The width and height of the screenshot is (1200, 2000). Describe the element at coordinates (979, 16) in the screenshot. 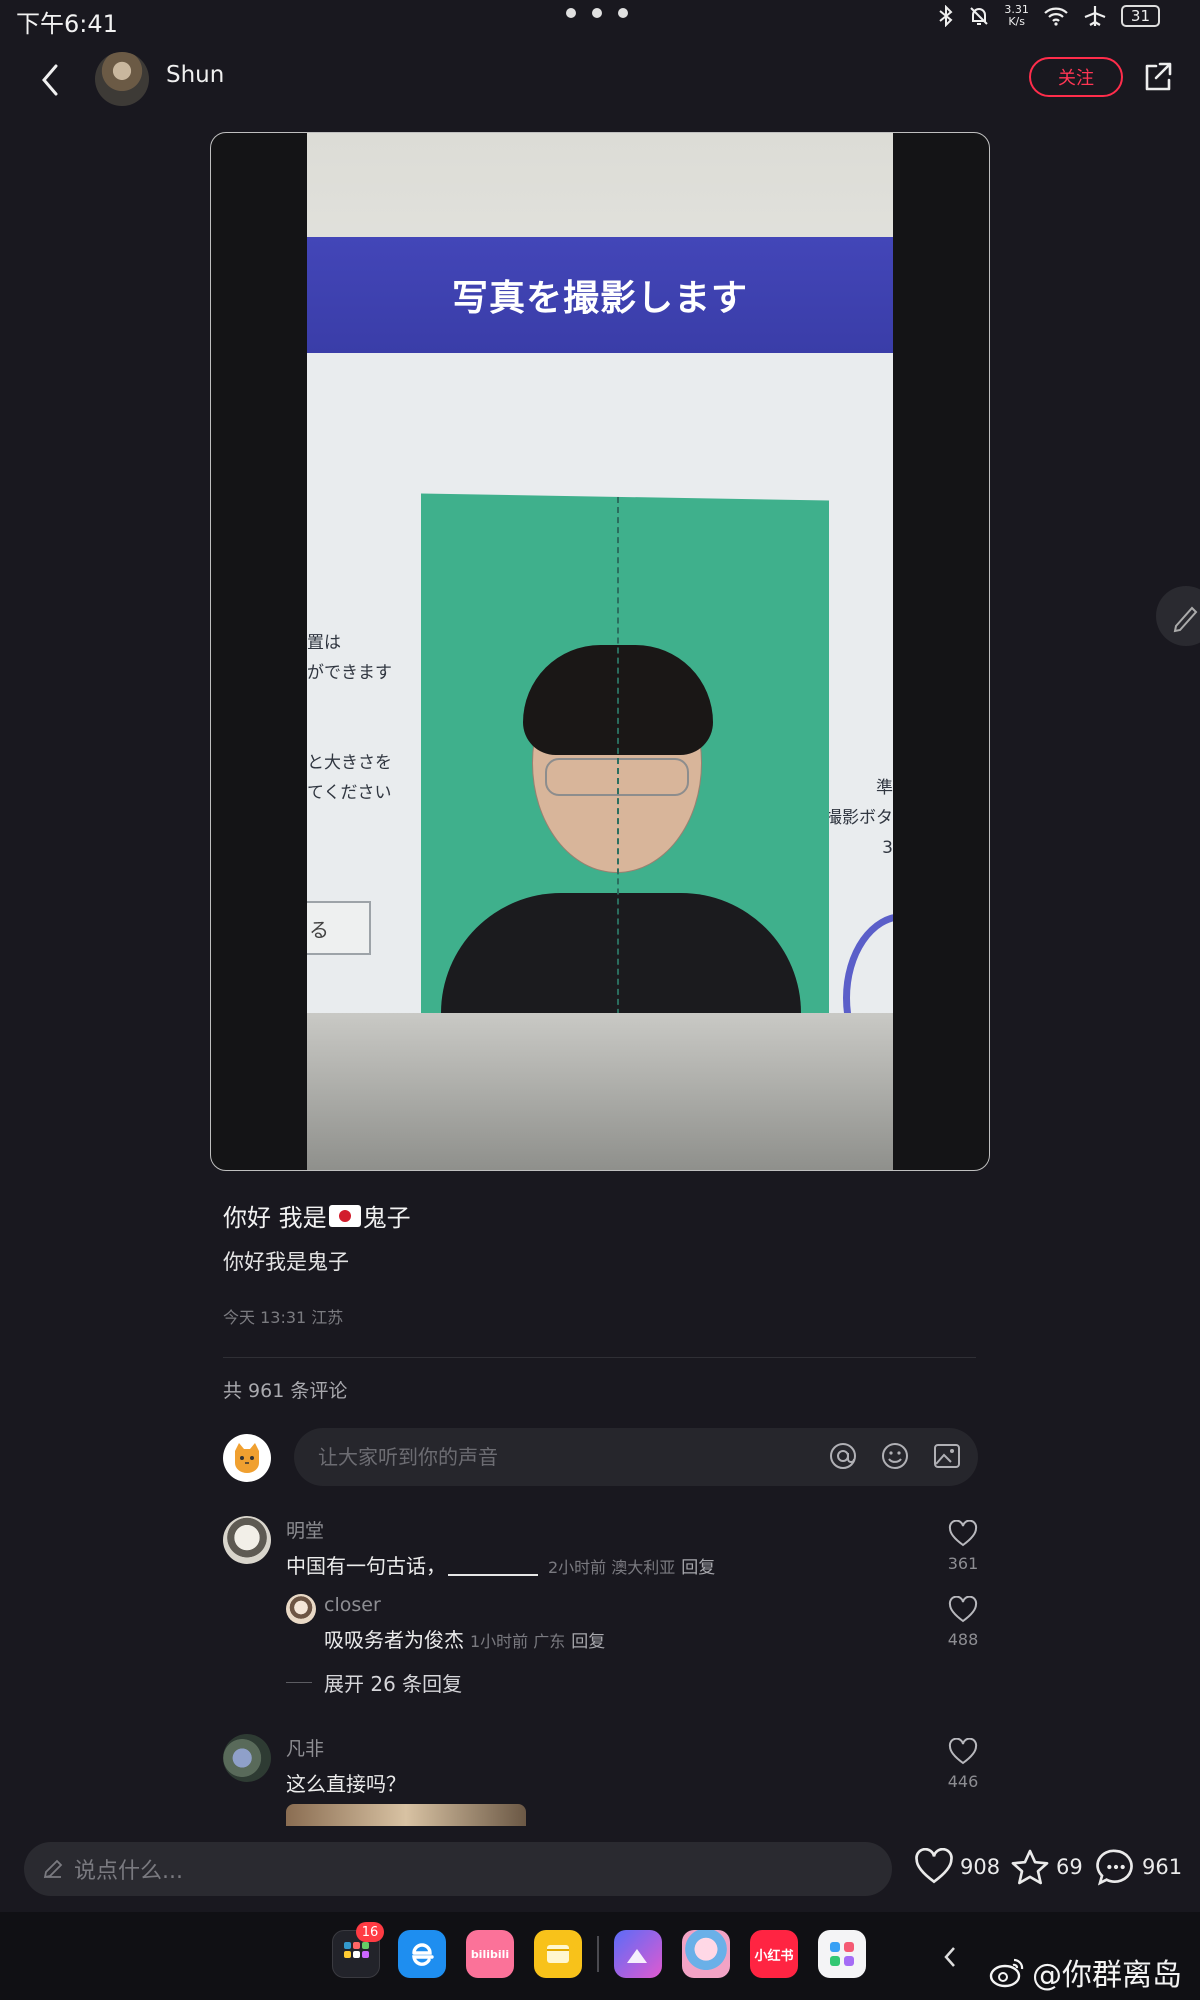

I see `mute-bell-icon` at that location.